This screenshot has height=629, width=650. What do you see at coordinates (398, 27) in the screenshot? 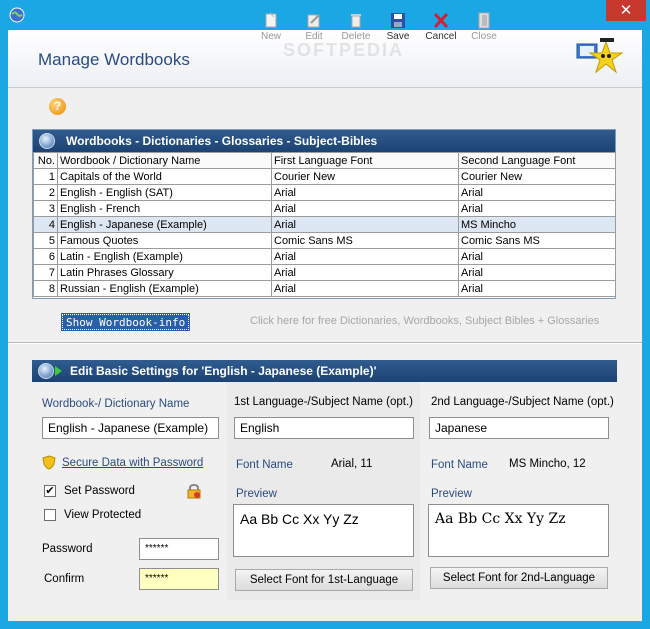
I see `save-button: Save` at bounding box center [398, 27].